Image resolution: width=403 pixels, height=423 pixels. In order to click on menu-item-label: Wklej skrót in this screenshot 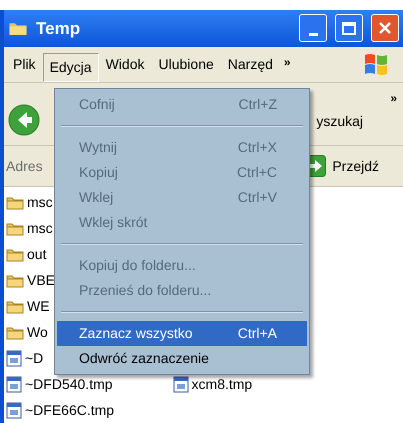, I will do `click(113, 222)`.